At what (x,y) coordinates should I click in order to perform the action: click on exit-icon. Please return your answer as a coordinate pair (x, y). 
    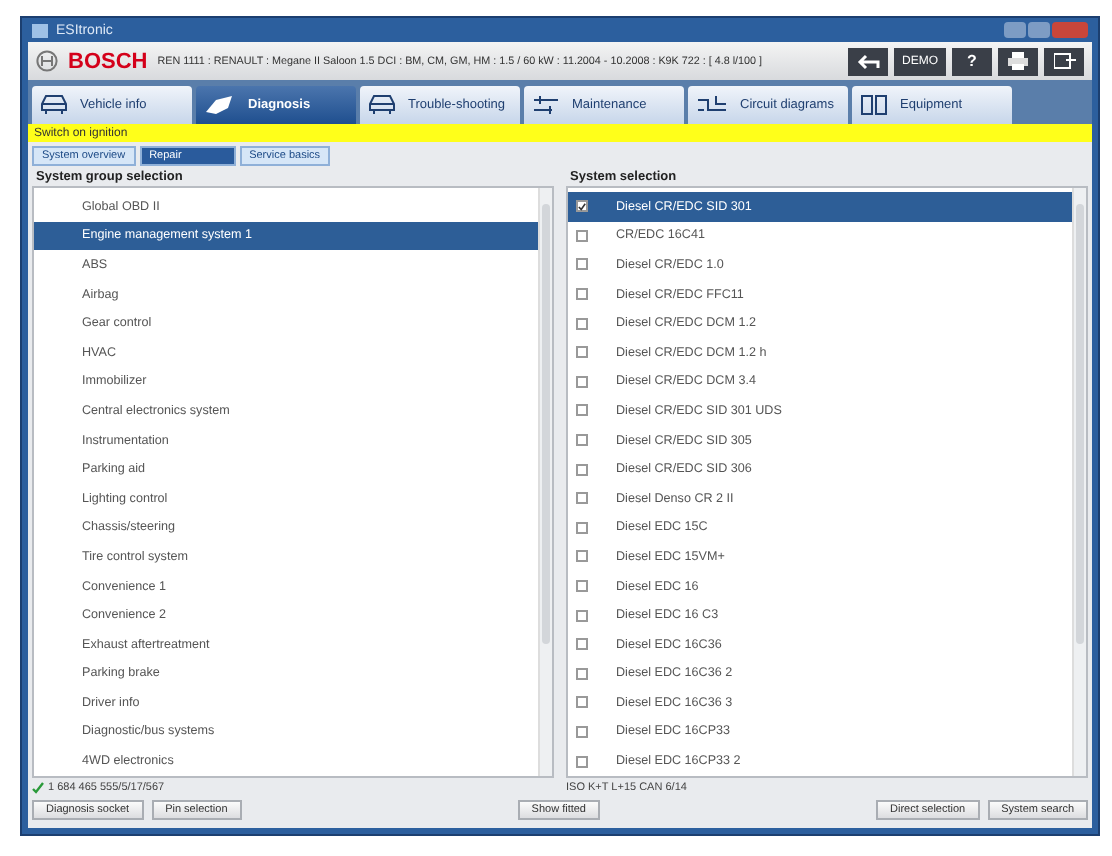
    Looking at the image, I should click on (1064, 61).